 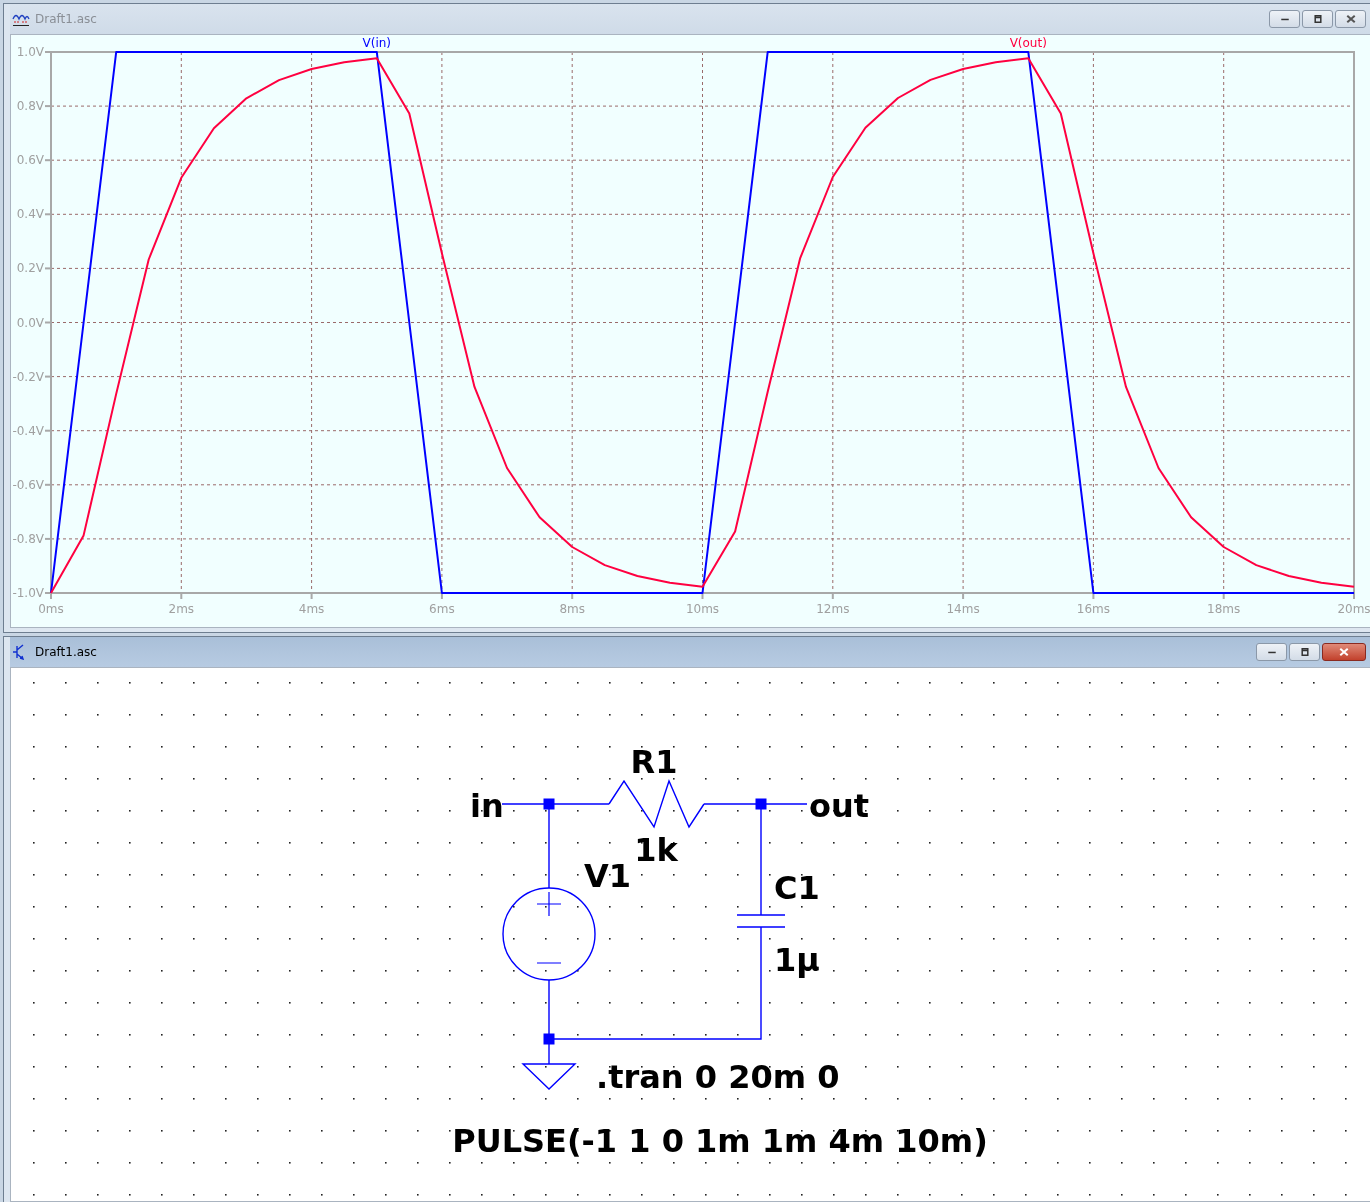 What do you see at coordinates (30, 106) in the screenshot?
I see `y-tick-label: 0.8V` at bounding box center [30, 106].